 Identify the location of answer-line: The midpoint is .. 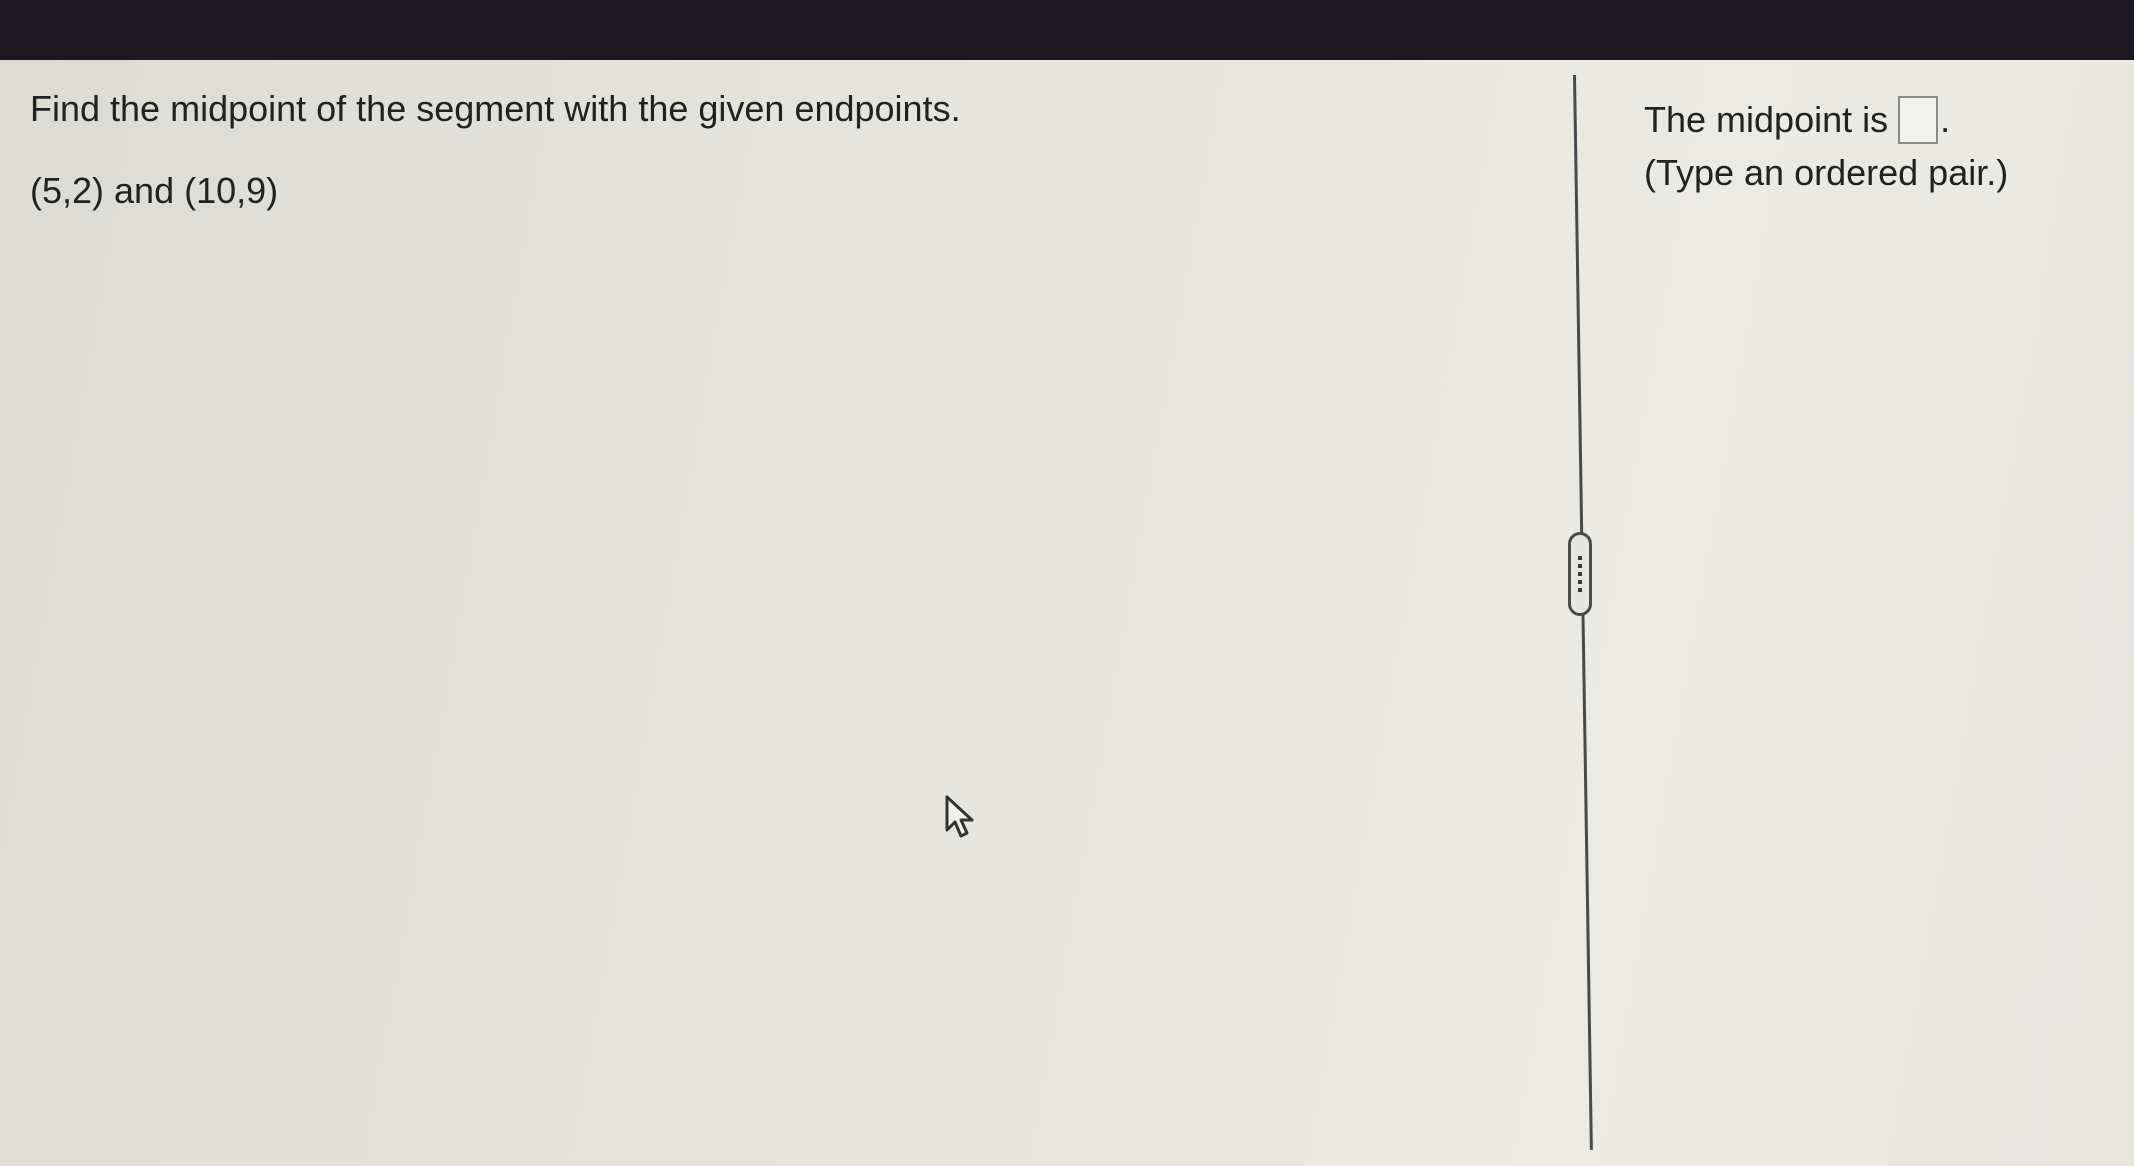
(1797, 120).